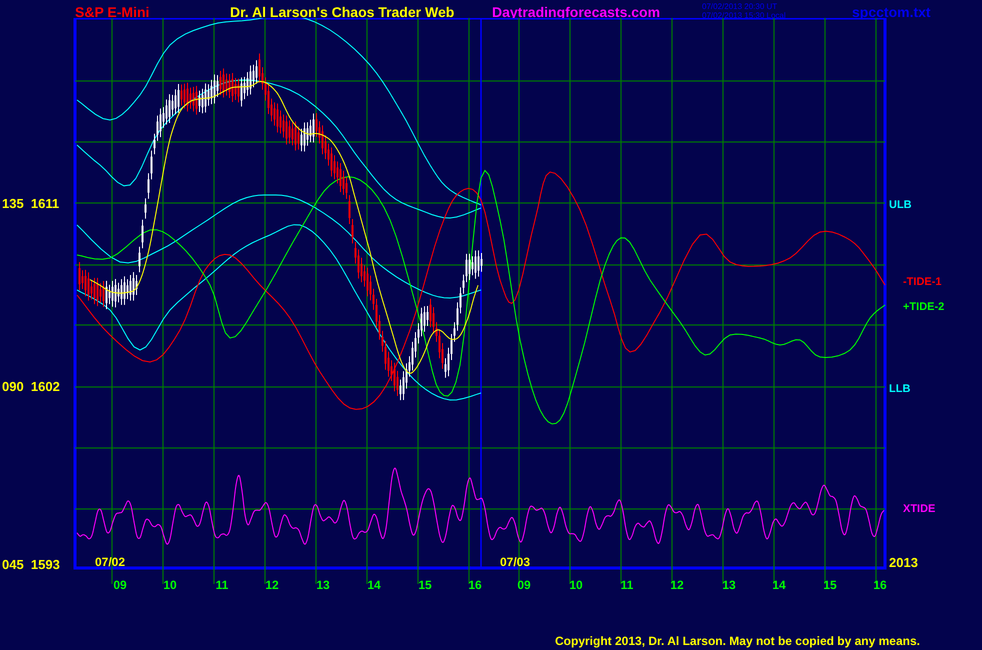  What do you see at coordinates (744, 15) in the screenshot?
I see `timestamp-local: 07/02/2013 15:30 Local` at bounding box center [744, 15].